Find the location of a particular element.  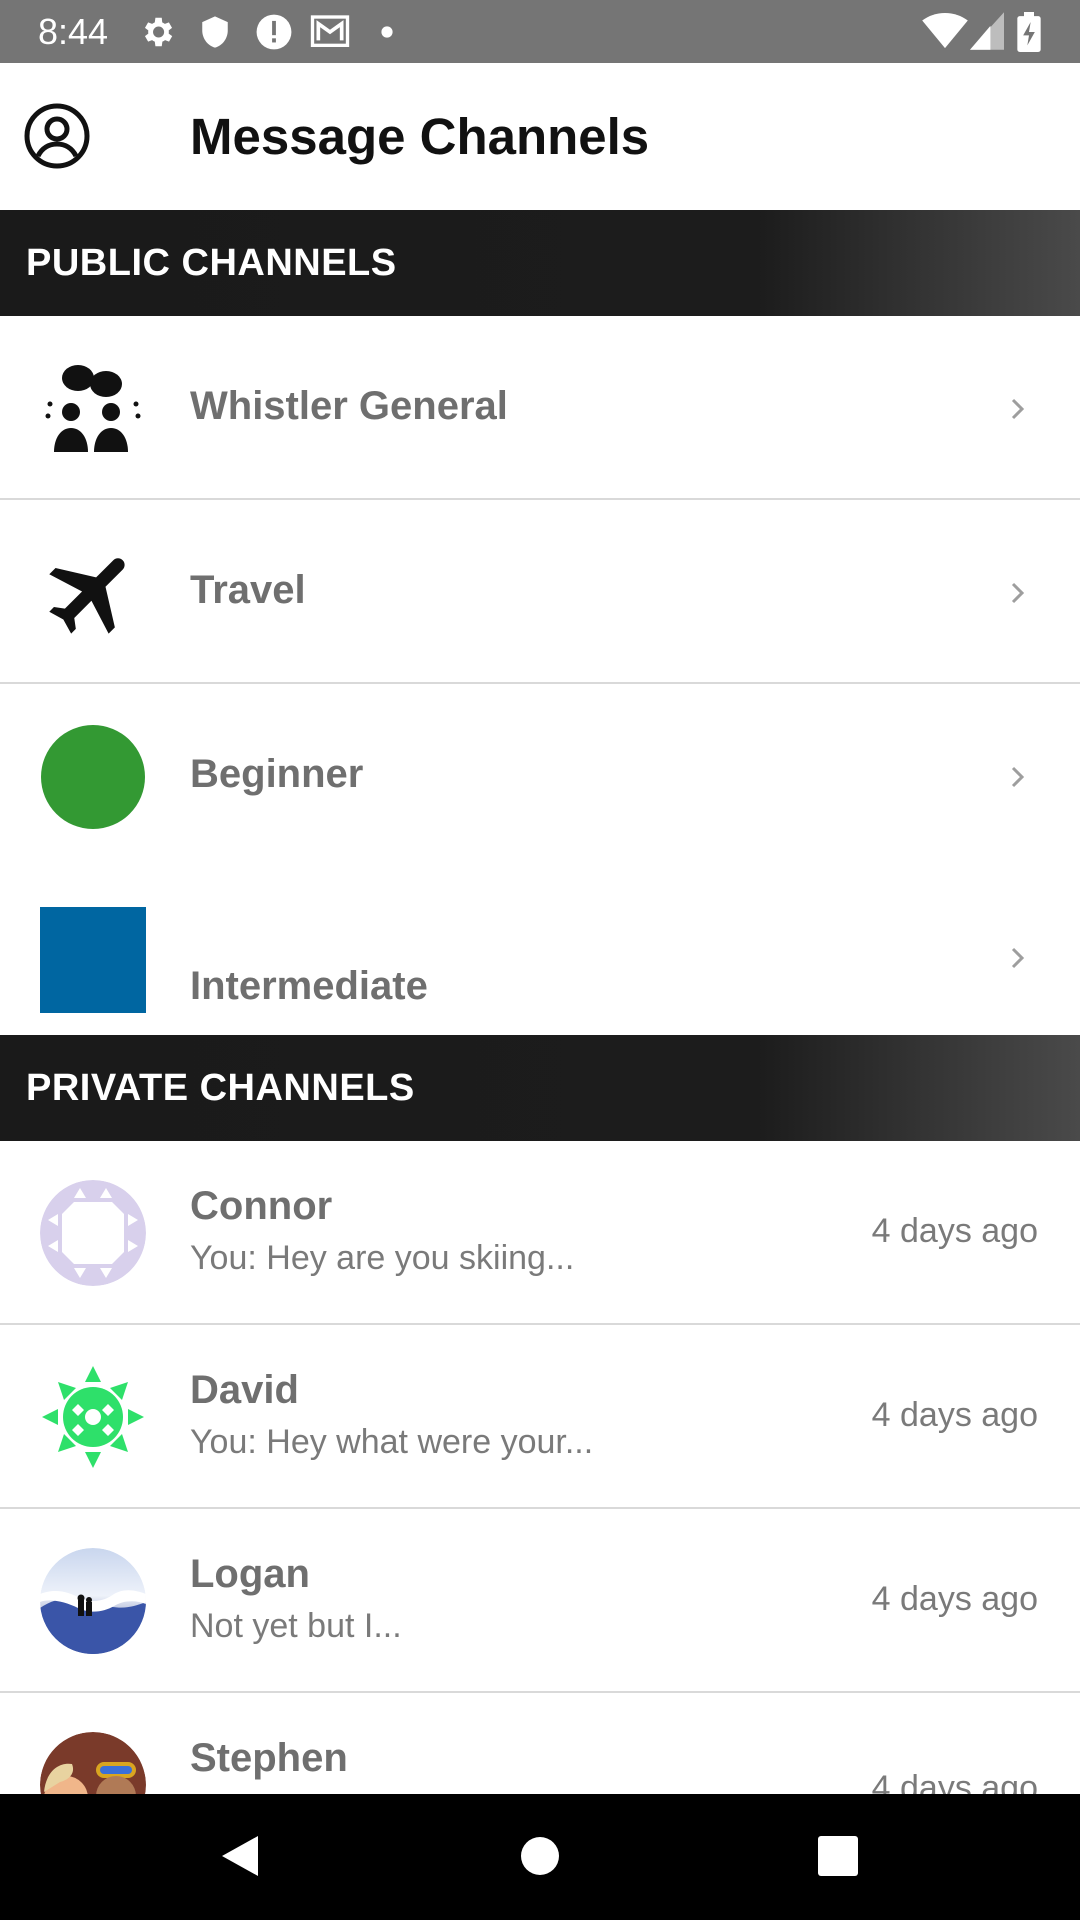

green-circle-icon is located at coordinates (93, 777).